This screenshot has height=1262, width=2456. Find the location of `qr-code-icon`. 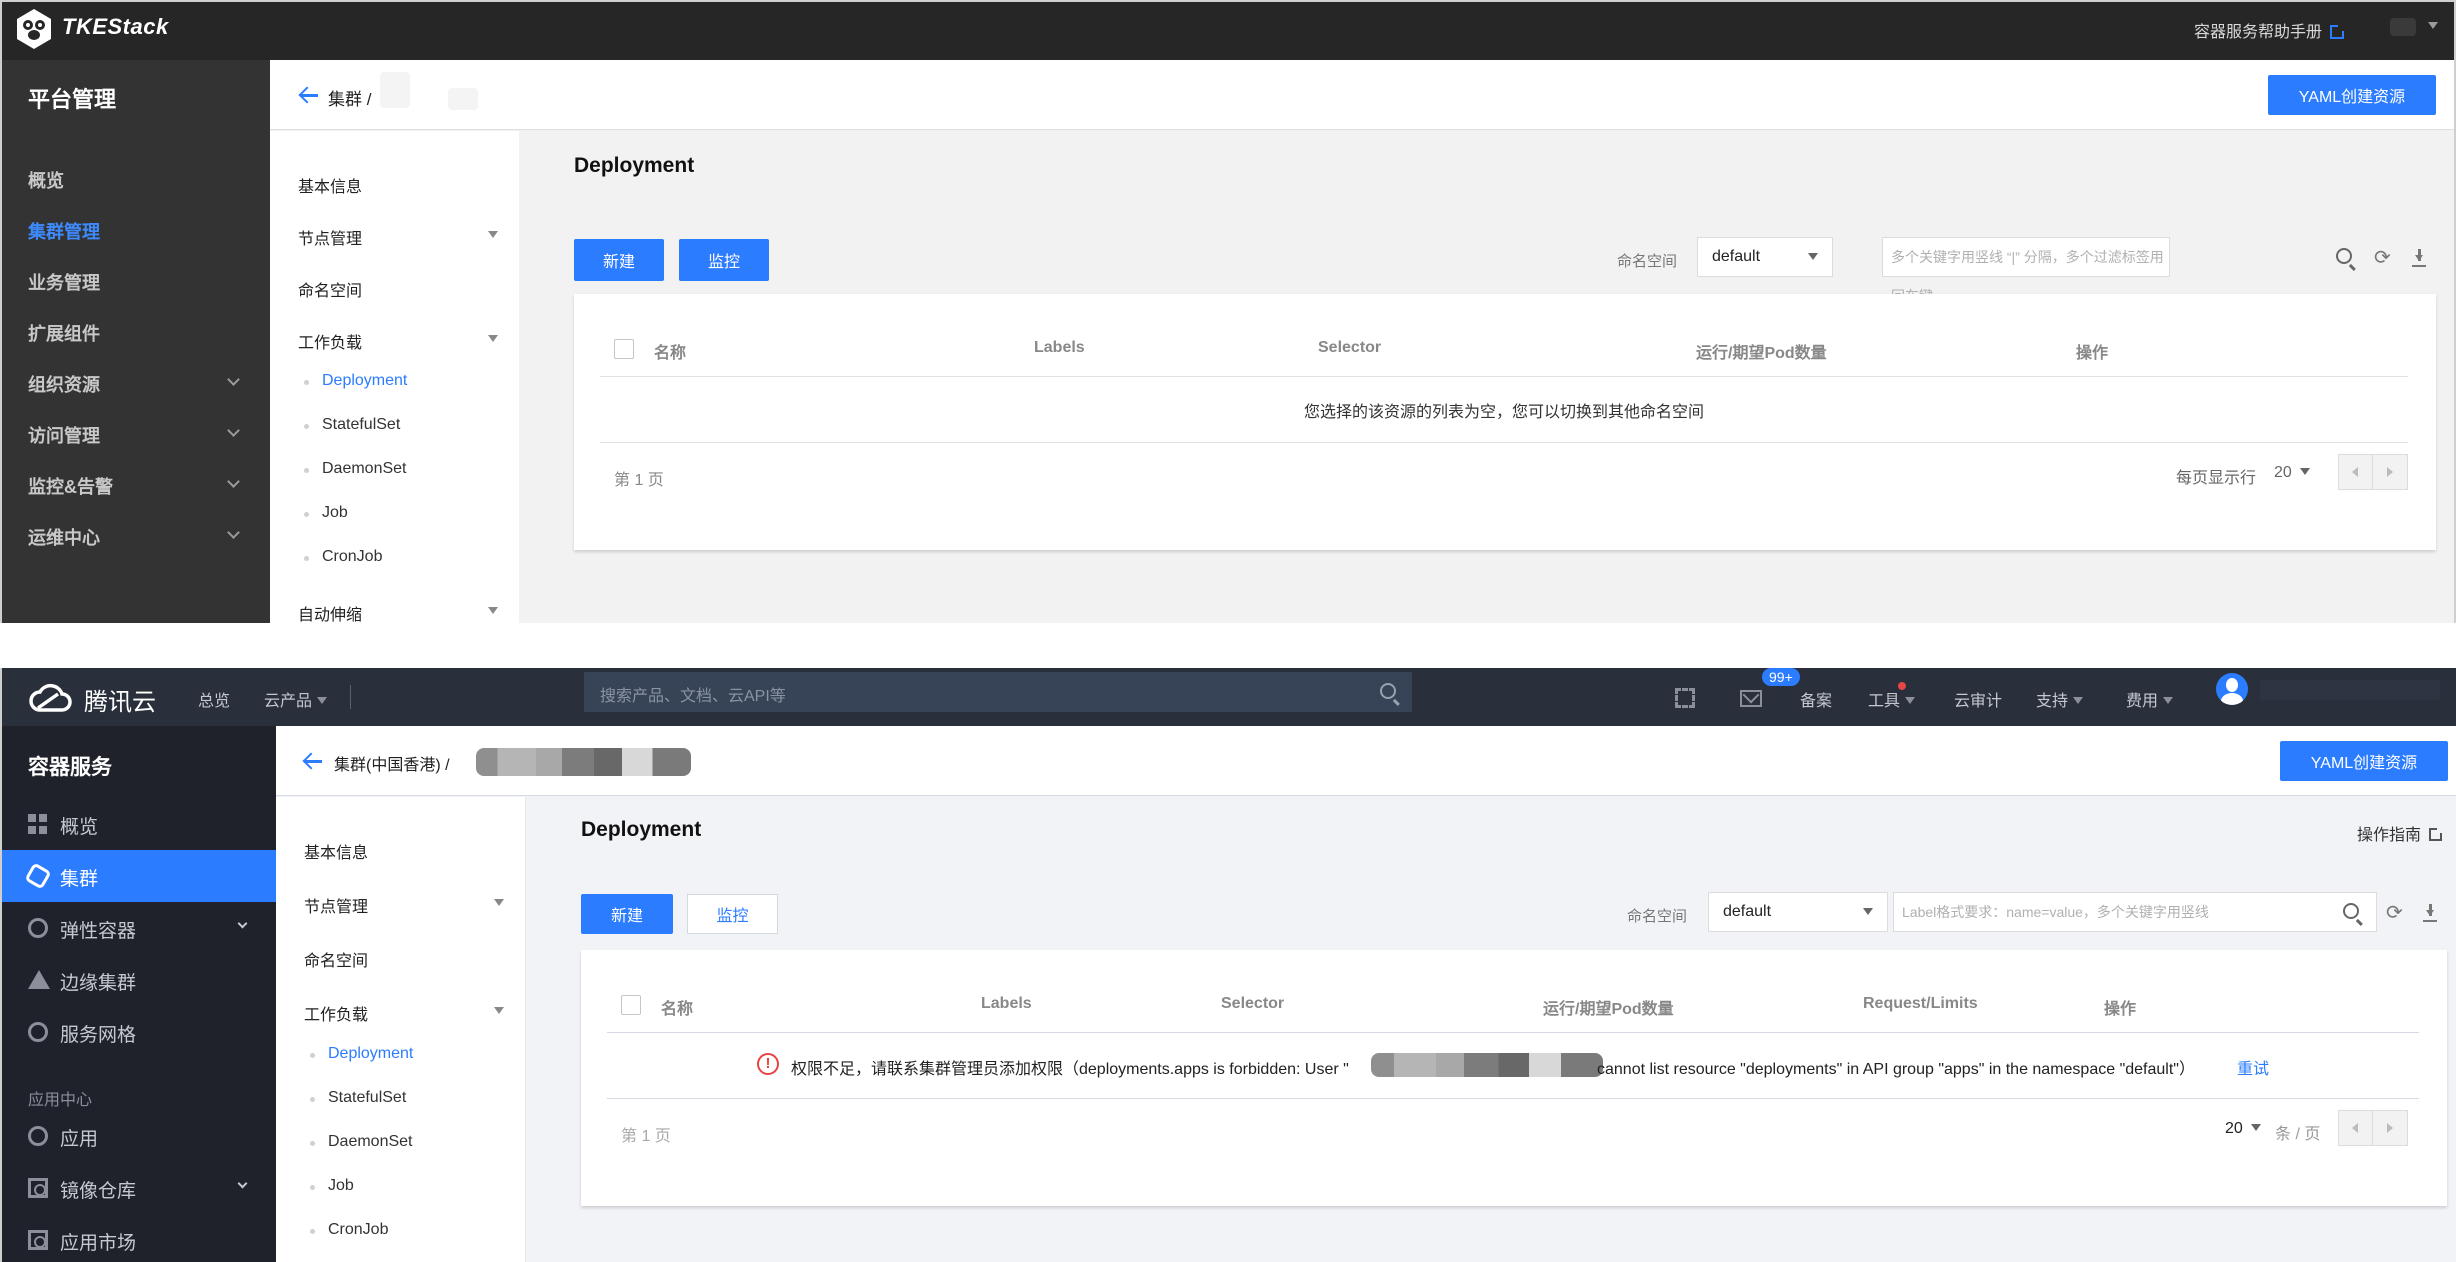

qr-code-icon is located at coordinates (1685, 698).